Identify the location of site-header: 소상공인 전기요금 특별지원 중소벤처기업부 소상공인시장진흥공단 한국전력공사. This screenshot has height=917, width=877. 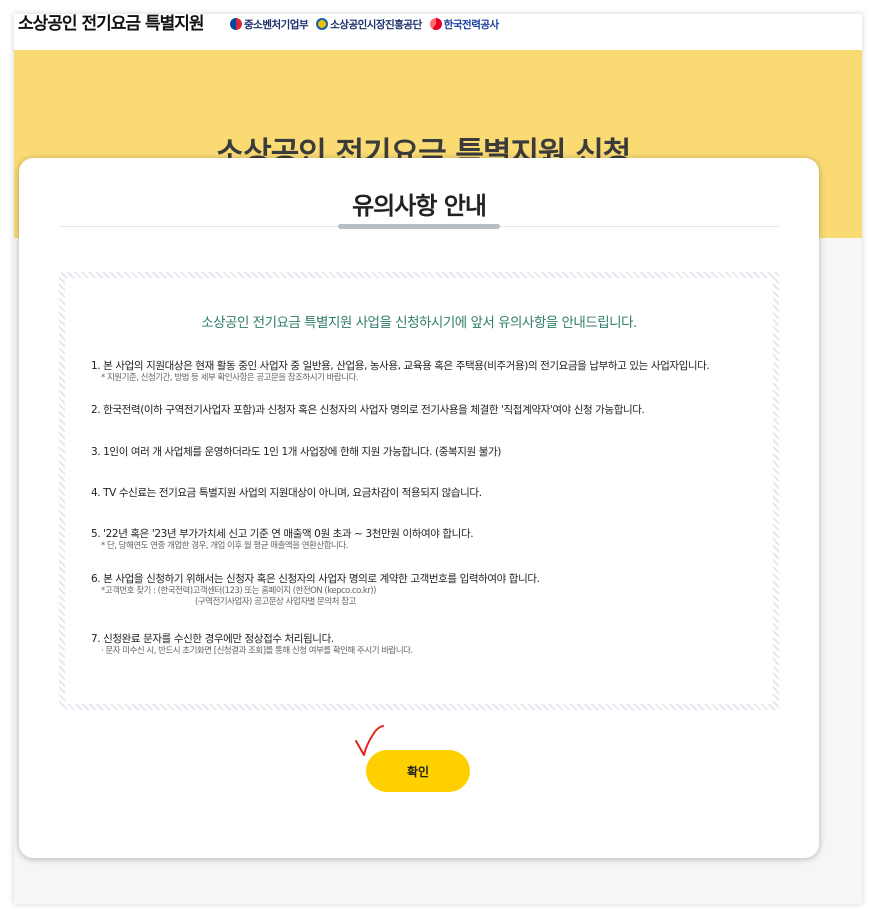
(438, 32).